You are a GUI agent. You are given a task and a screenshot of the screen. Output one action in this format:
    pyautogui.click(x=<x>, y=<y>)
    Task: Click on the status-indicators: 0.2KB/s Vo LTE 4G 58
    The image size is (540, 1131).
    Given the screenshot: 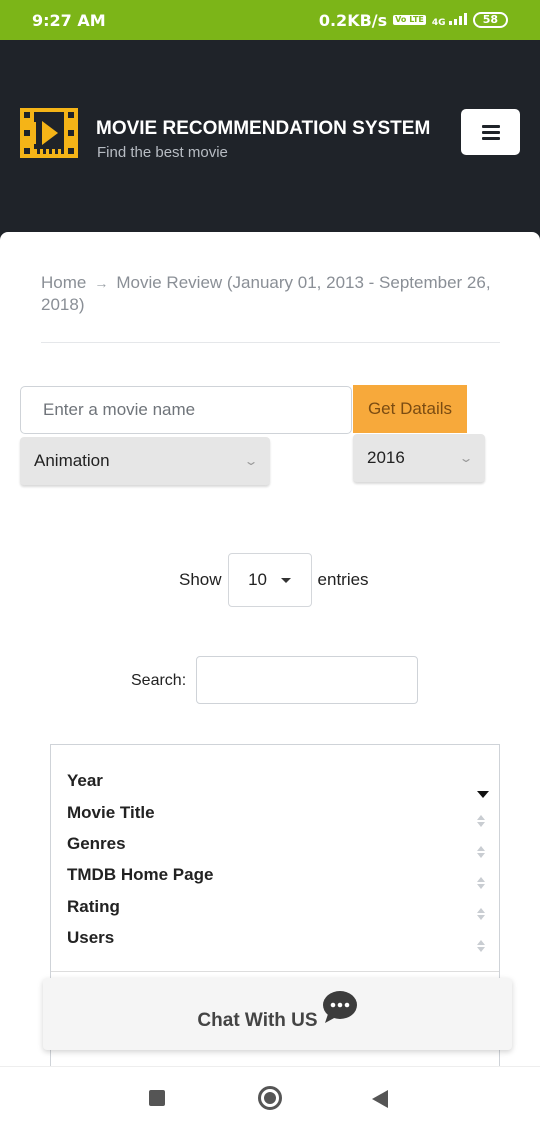 What is the action you would take?
    pyautogui.click(x=413, y=20)
    